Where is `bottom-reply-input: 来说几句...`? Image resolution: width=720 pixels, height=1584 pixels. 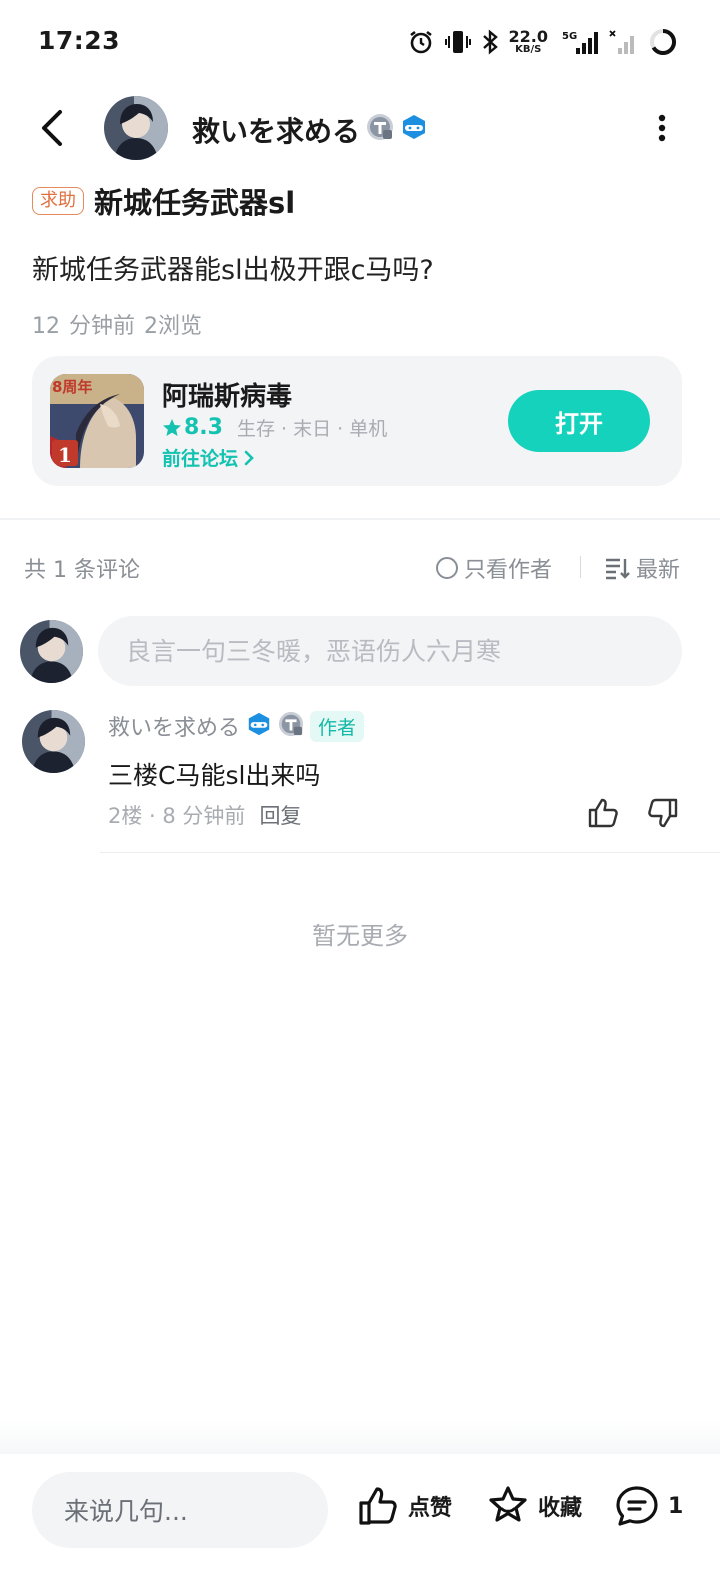
bottom-reply-input: 来说几句... is located at coordinates (180, 1510).